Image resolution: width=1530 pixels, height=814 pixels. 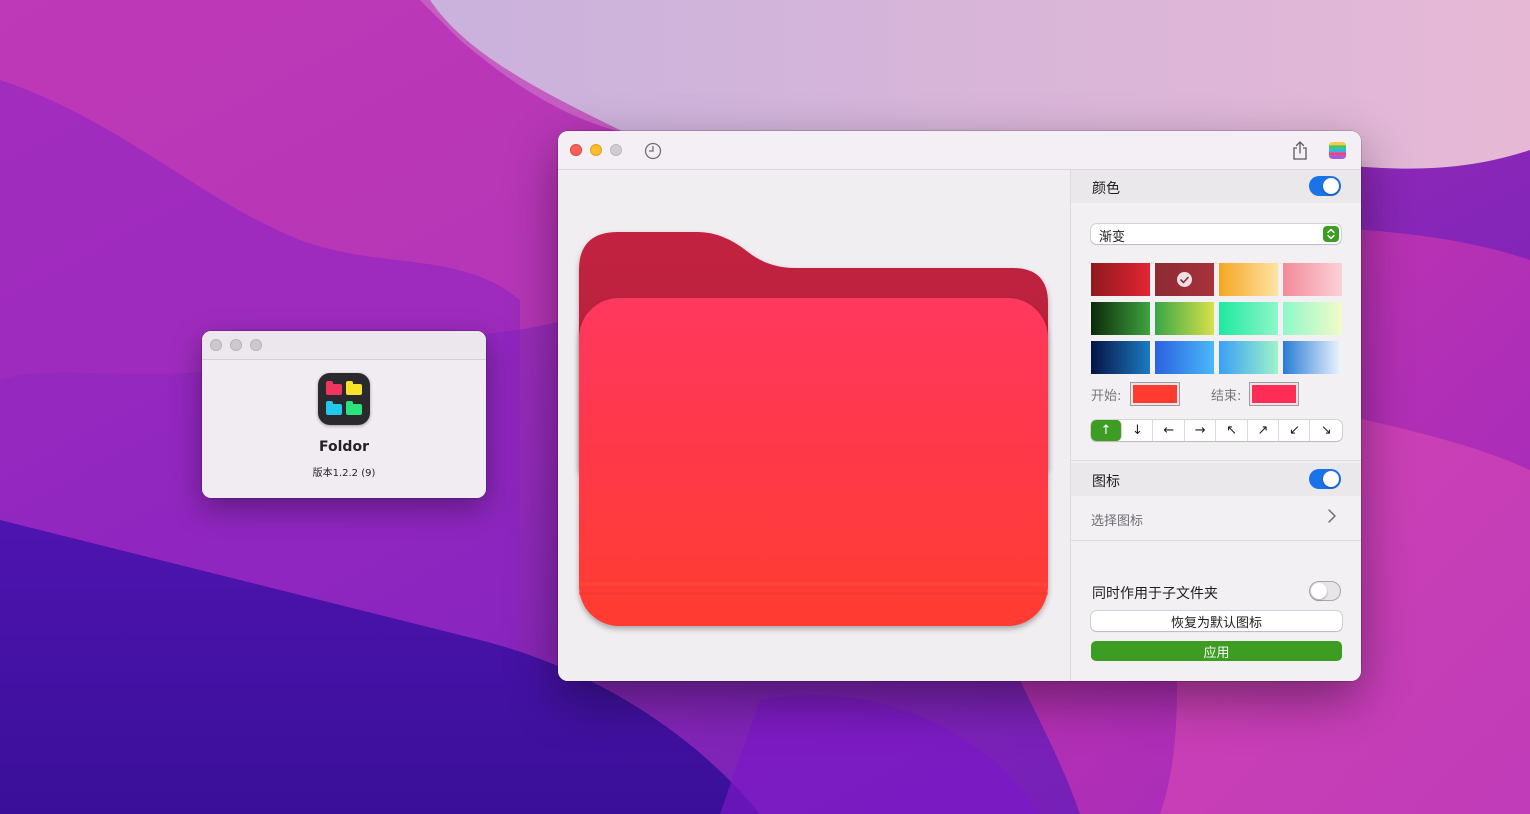 I want to click on start-color-well, so click(x=1155, y=394).